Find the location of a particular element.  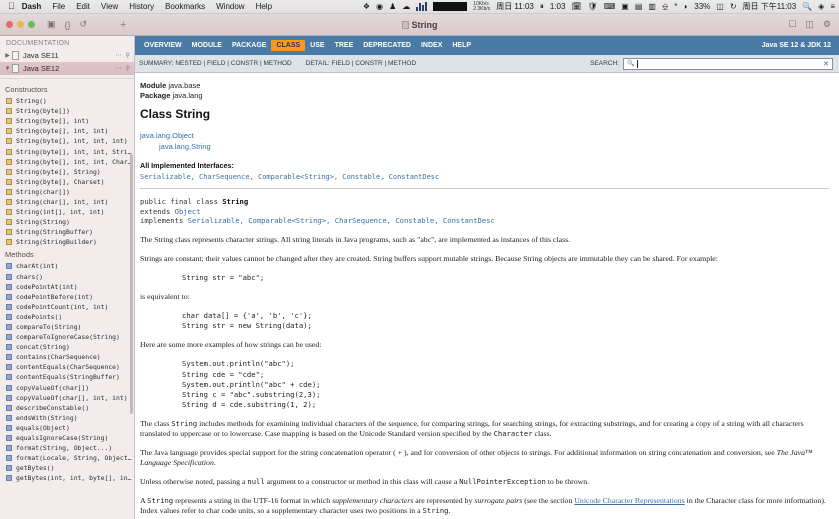

nav-item-use: USE is located at coordinates (317, 45).